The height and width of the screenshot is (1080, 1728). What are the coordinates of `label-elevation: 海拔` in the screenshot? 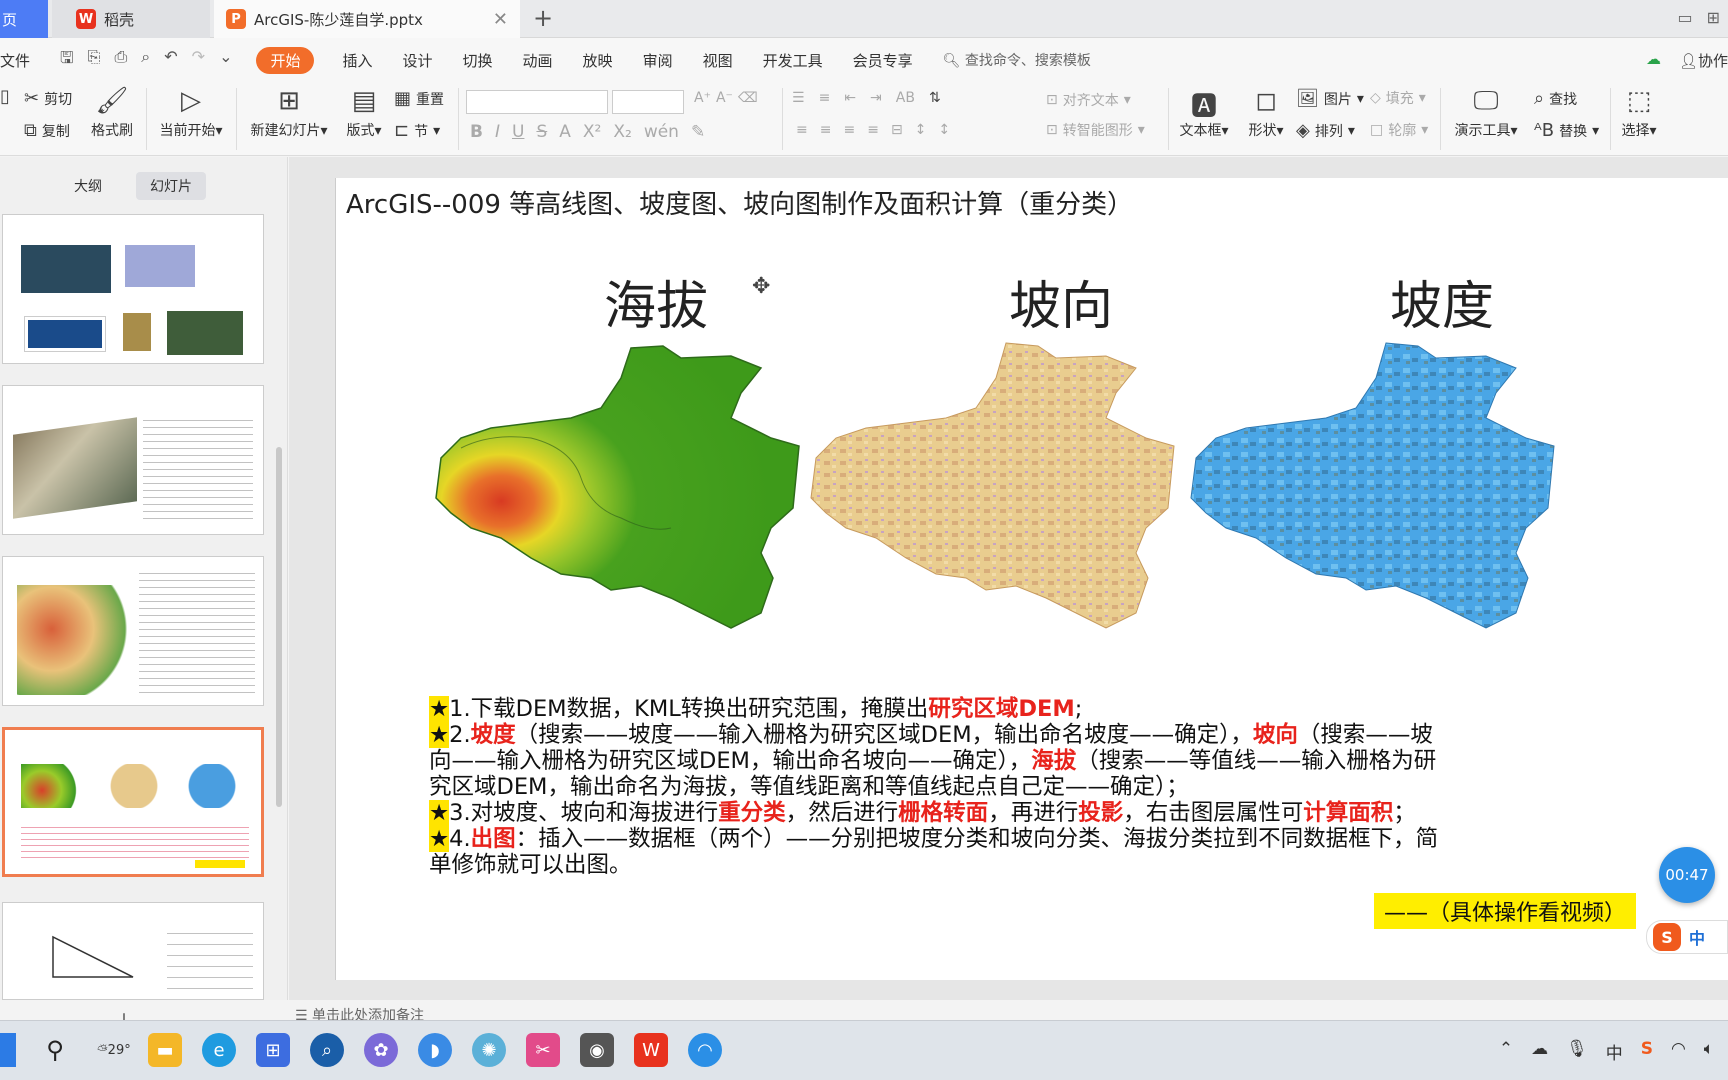 It's located at (656, 301).